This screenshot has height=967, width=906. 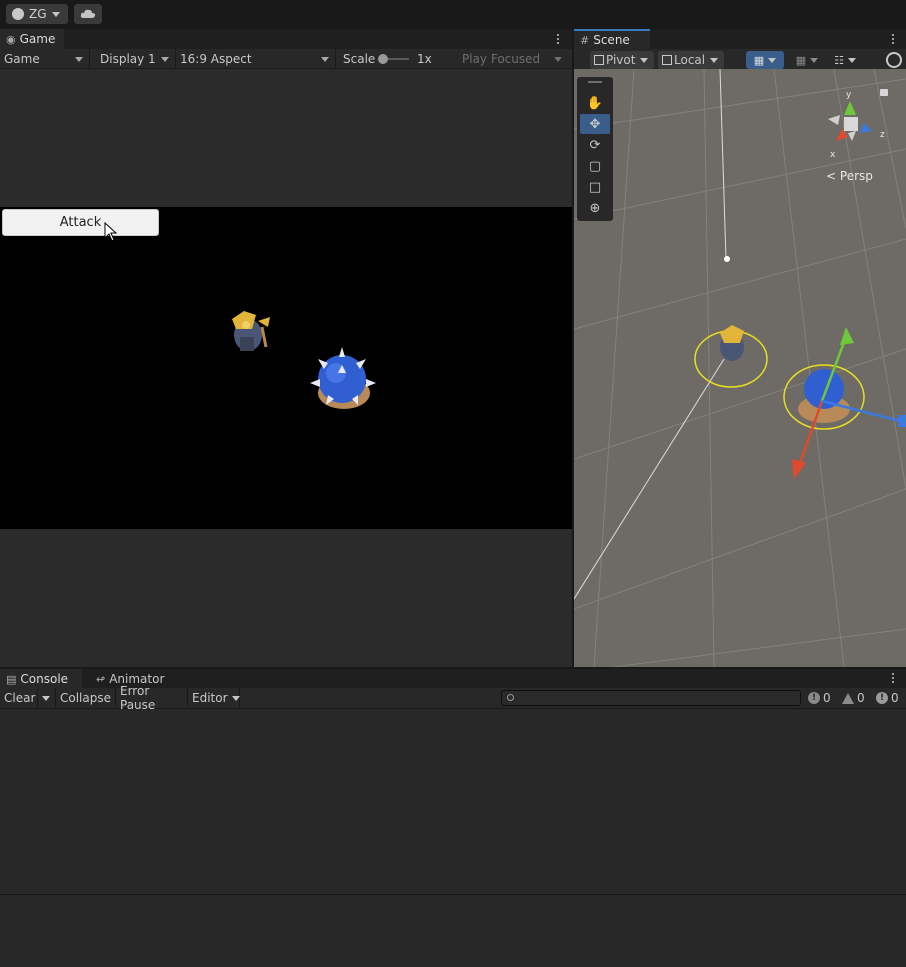 I want to click on scale-value: 1x, so click(x=424, y=59).